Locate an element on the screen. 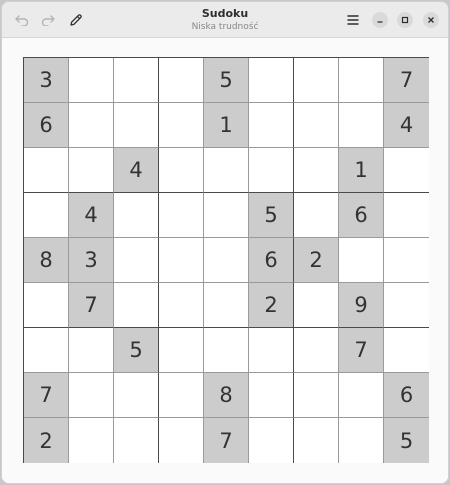 The width and height of the screenshot is (450, 485). hamburger-menu-icon is located at coordinates (353, 20).